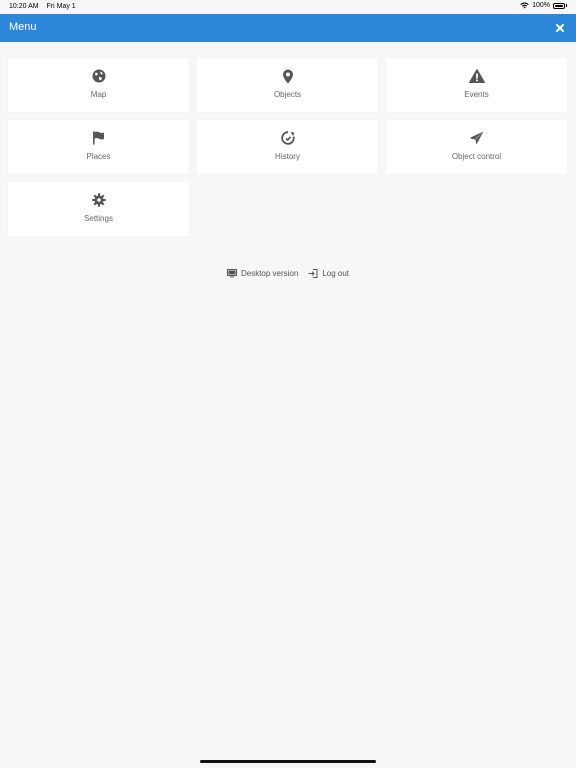  What do you see at coordinates (269, 273) in the screenshot?
I see `desktop-version-label: Desktop version` at bounding box center [269, 273].